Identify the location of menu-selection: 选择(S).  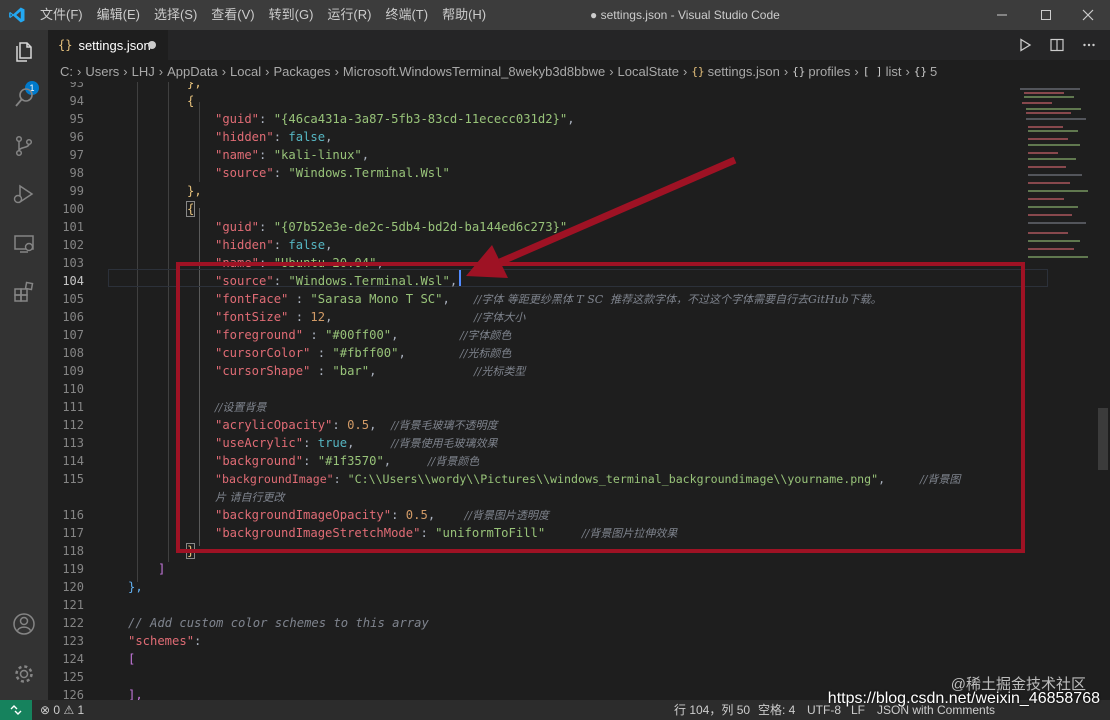
(175, 15).